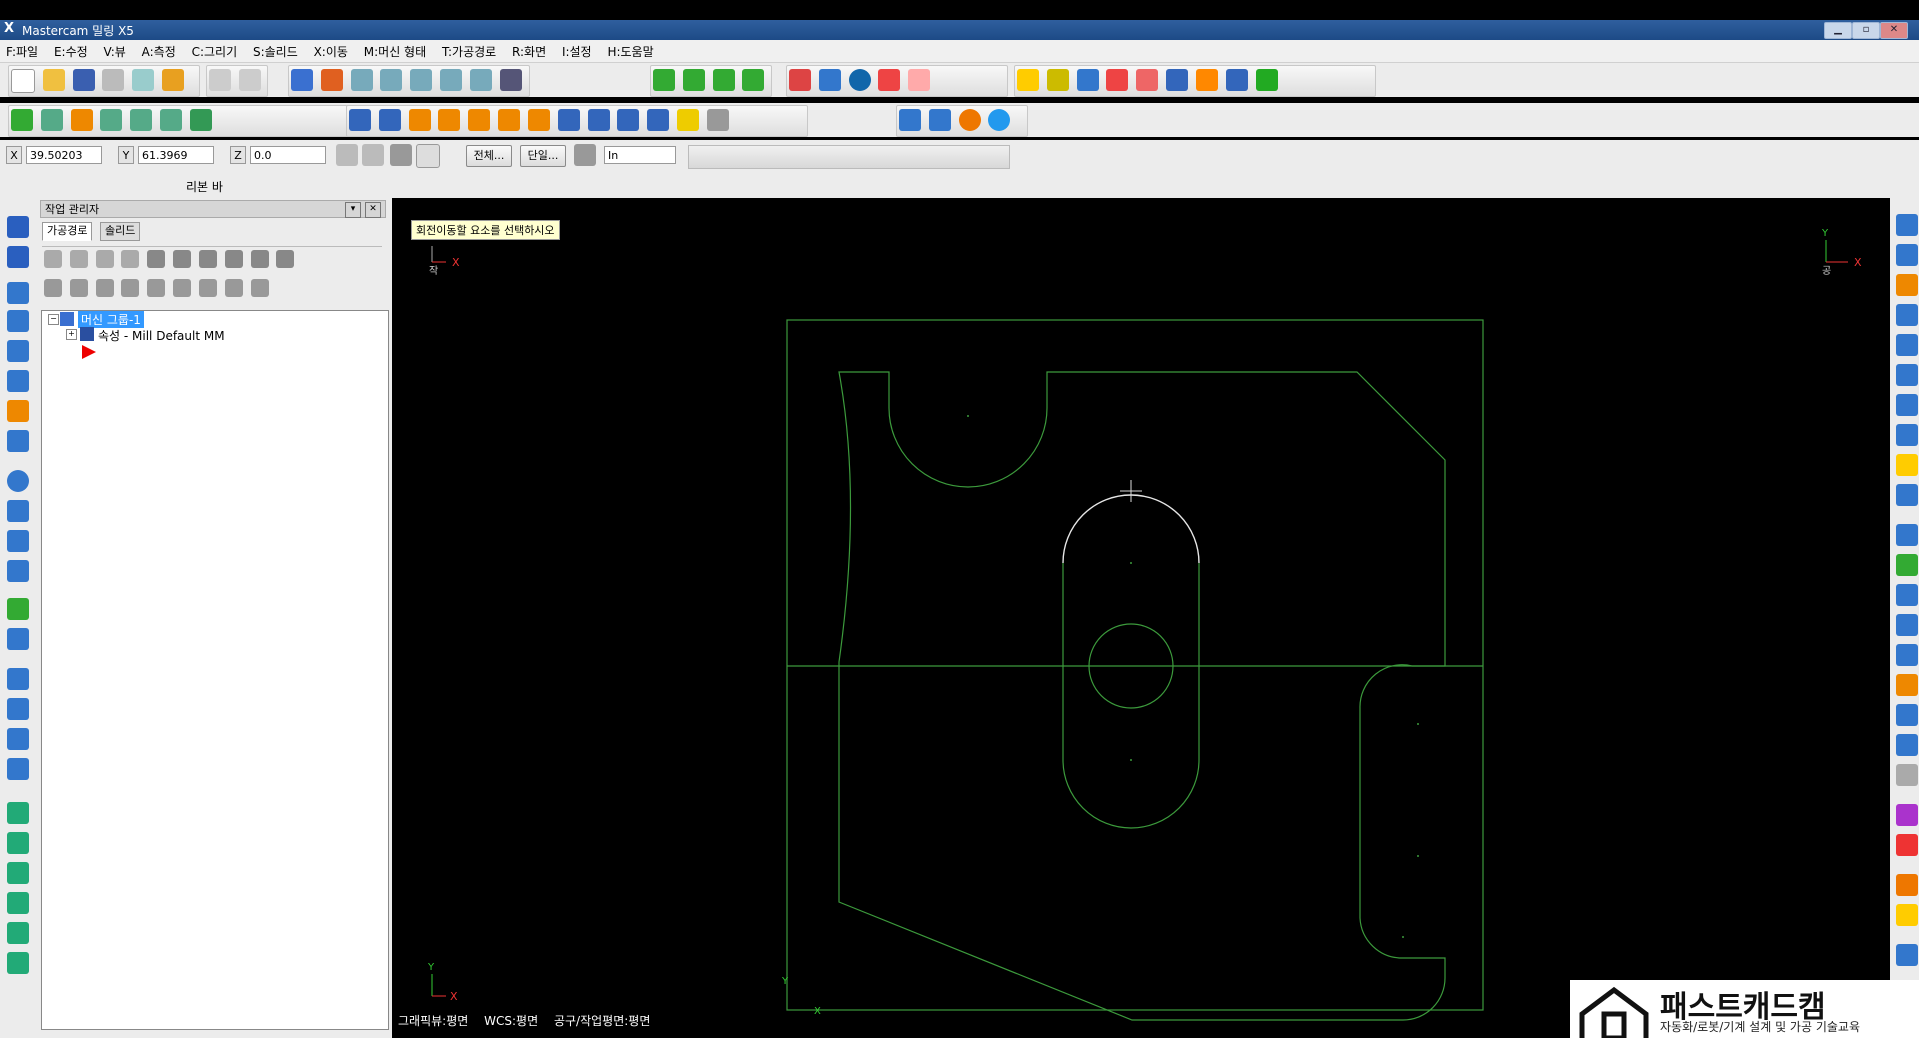 Image resolution: width=1919 pixels, height=1038 pixels. I want to click on chamfer-right-icon, so click(1907, 405).